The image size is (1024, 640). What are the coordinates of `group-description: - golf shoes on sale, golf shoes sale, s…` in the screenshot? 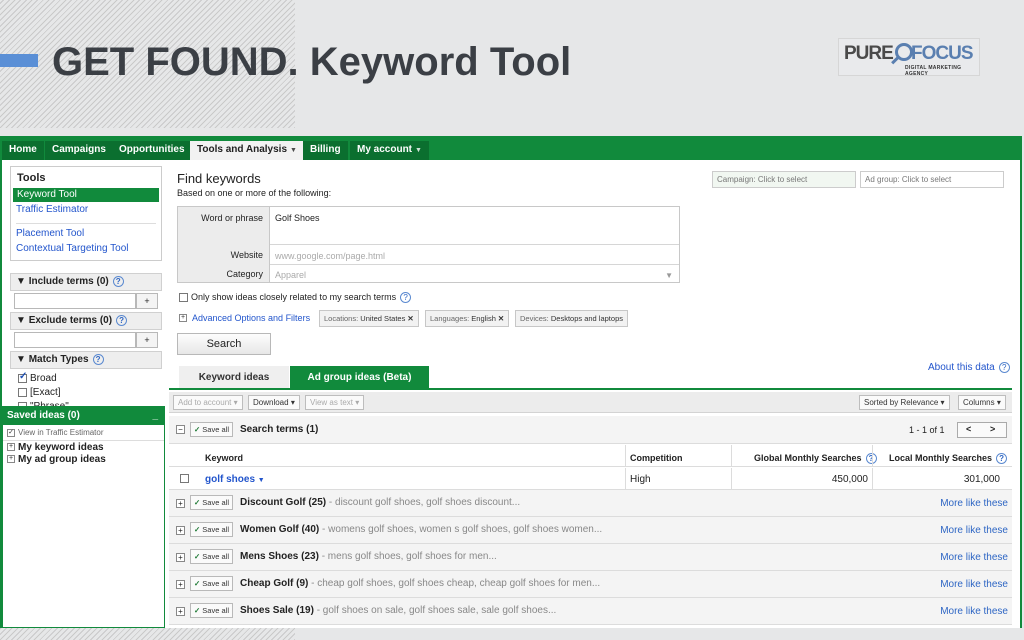 It's located at (436, 610).